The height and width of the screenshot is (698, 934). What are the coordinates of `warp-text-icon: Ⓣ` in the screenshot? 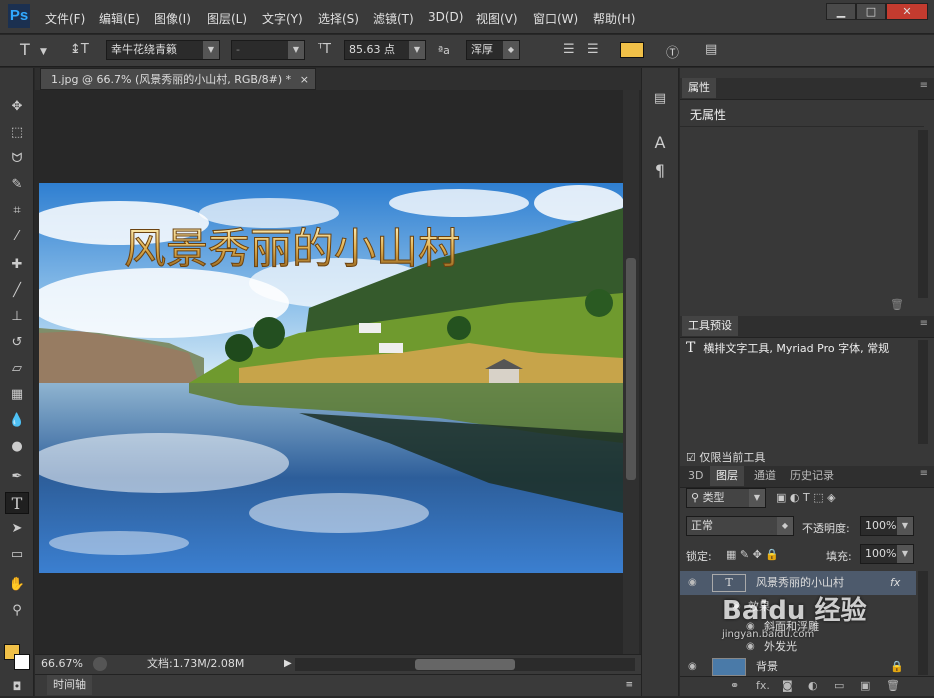 It's located at (672, 51).